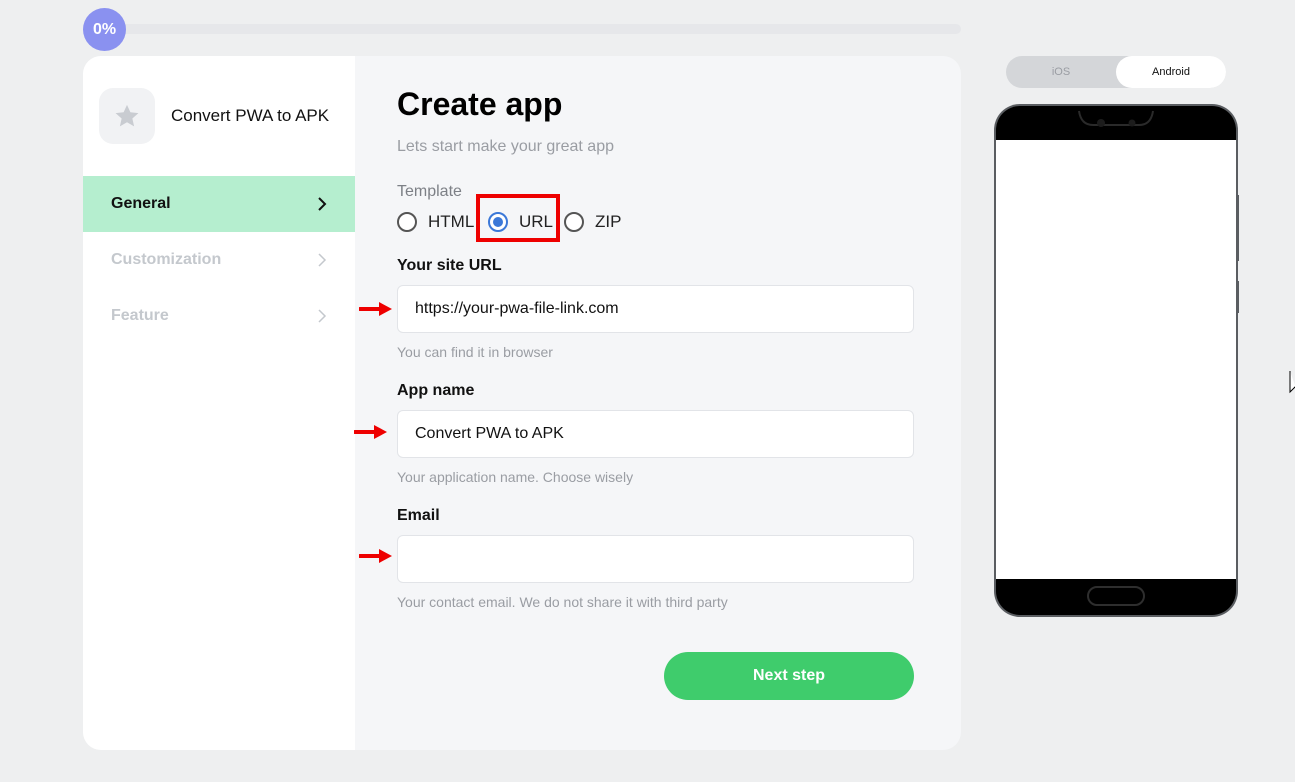 The height and width of the screenshot is (782, 1295). I want to click on next-step-button: Next step, so click(789, 676).